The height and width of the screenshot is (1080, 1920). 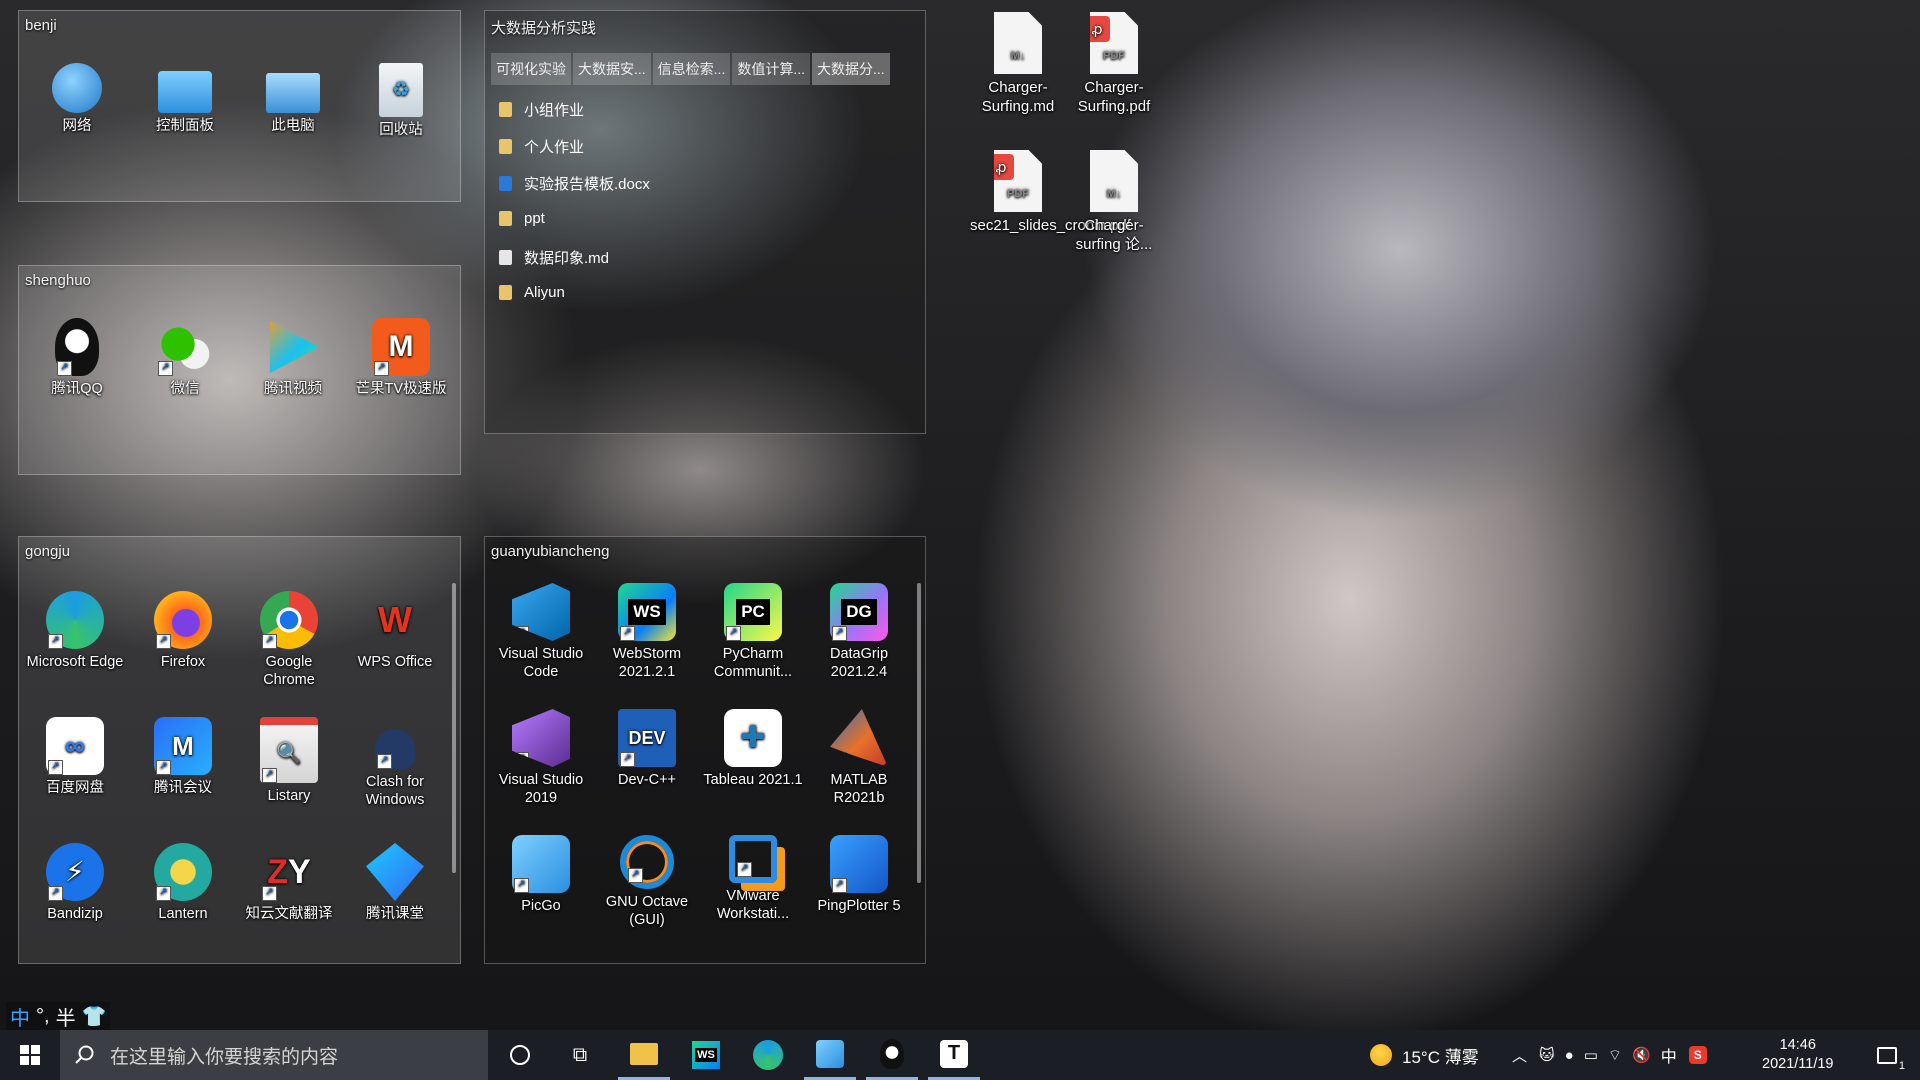 I want to click on desktop-icon-mango-tv: M ↗ 芒果TV极速版, so click(x=401, y=358).